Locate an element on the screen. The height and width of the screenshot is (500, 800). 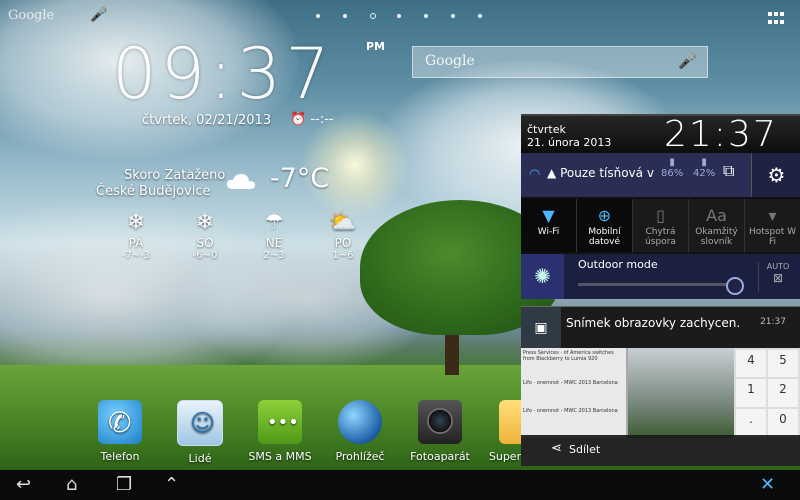
google-search-button: Google is located at coordinates (31, 15).